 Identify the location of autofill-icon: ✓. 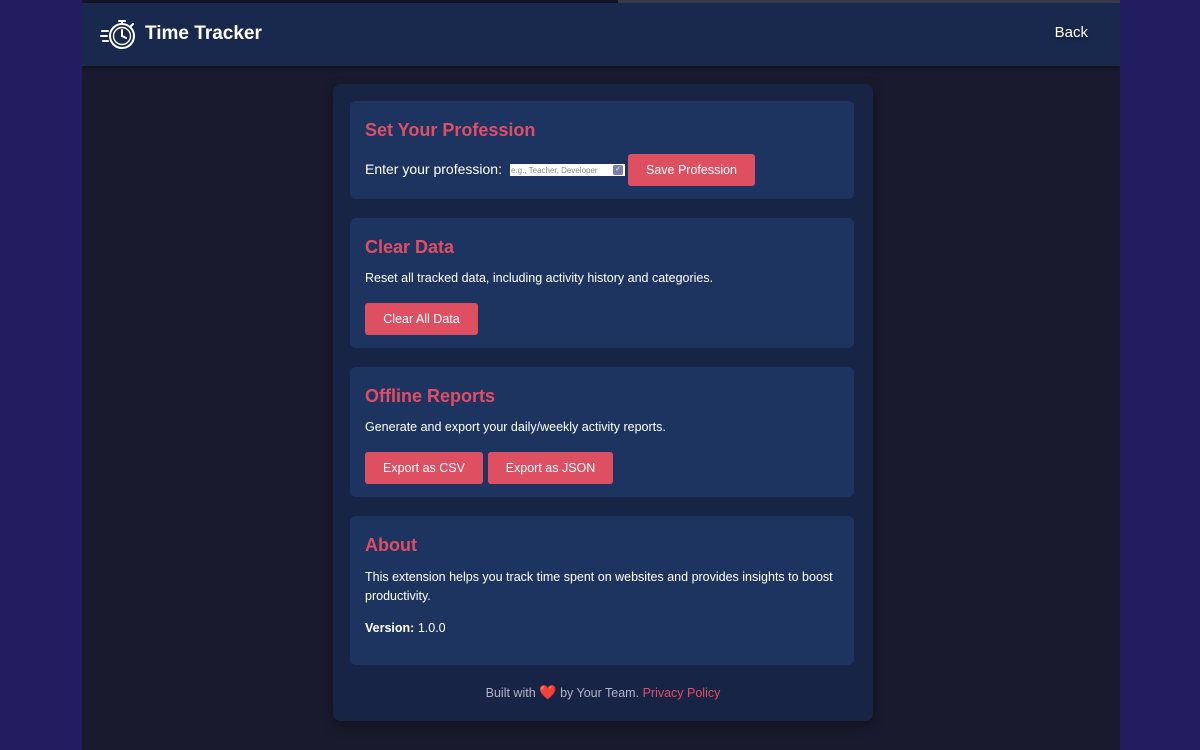
(618, 170).